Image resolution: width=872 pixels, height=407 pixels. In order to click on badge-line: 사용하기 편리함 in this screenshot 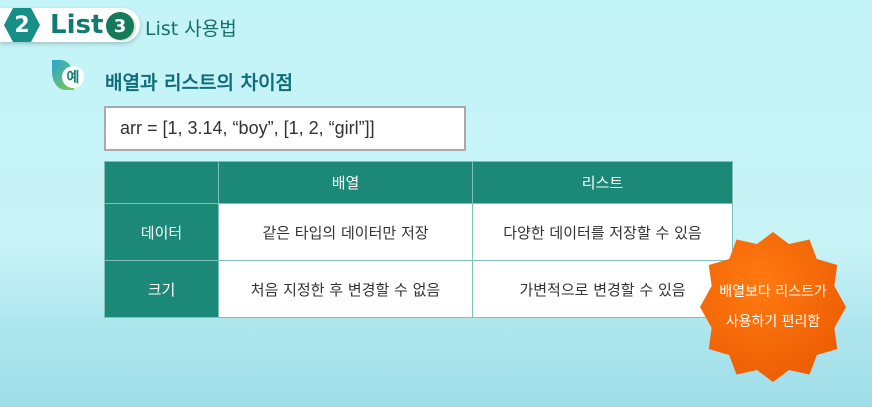, I will do `click(773, 322)`.